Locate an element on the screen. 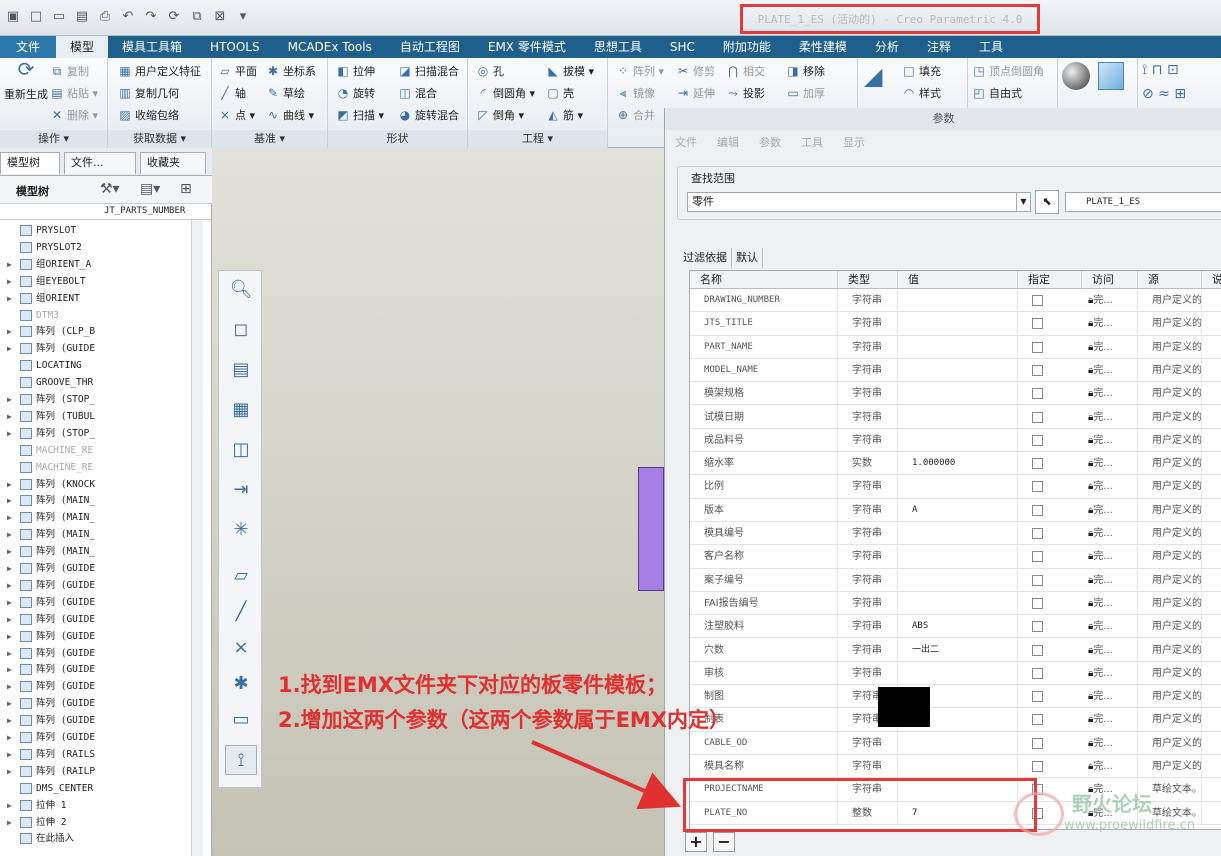  fill-button: □ 填充 is located at coordinates (921, 71).